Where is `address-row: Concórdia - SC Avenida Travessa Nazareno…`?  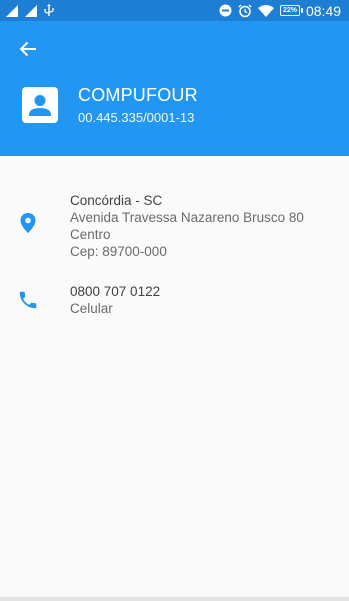
address-row: Concórdia - SC Avenida Travessa Nazareno… is located at coordinates (174, 227).